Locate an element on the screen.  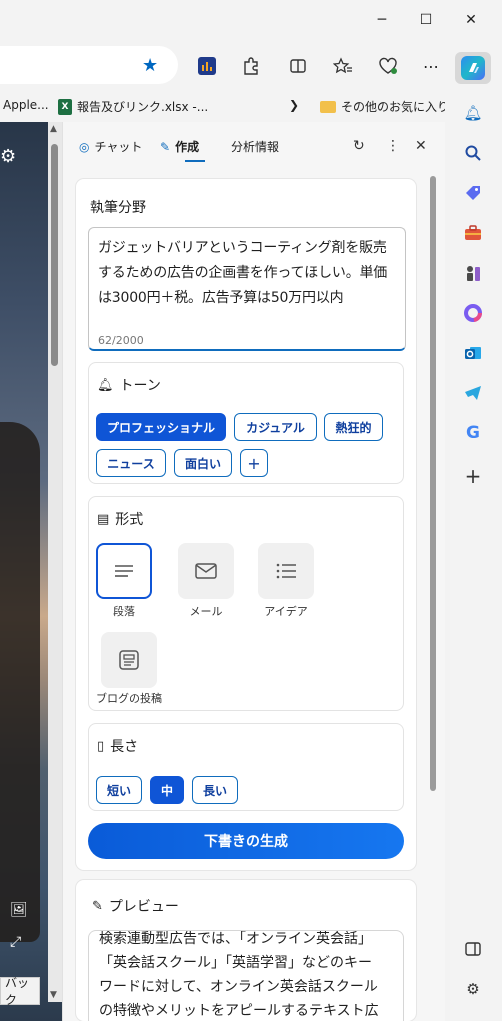
browser-toolbar: ★ ⋯ is located at coordinates (251, 65).